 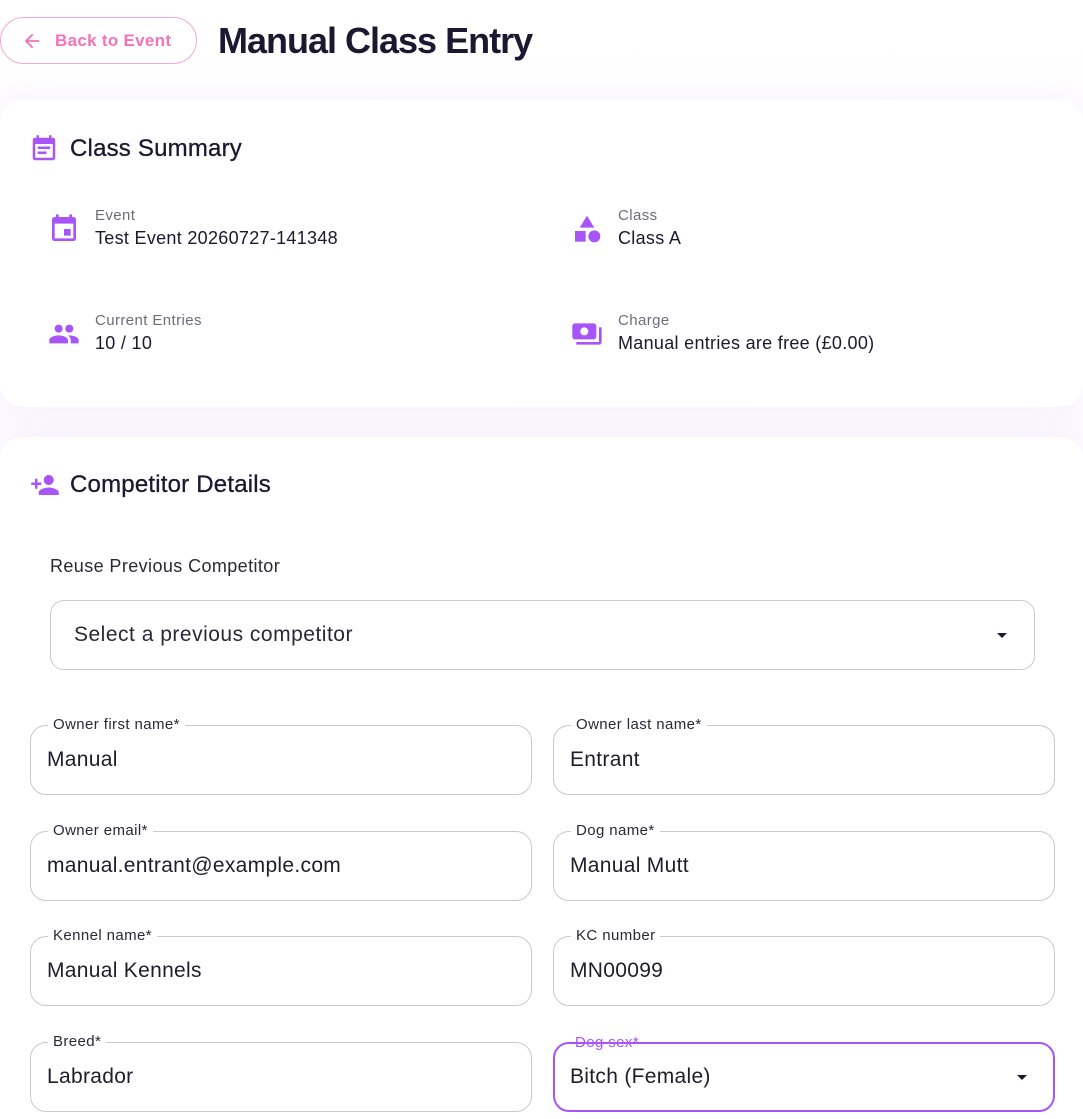 What do you see at coordinates (148, 320) in the screenshot?
I see `summary-label-current-entries: Current Entries` at bounding box center [148, 320].